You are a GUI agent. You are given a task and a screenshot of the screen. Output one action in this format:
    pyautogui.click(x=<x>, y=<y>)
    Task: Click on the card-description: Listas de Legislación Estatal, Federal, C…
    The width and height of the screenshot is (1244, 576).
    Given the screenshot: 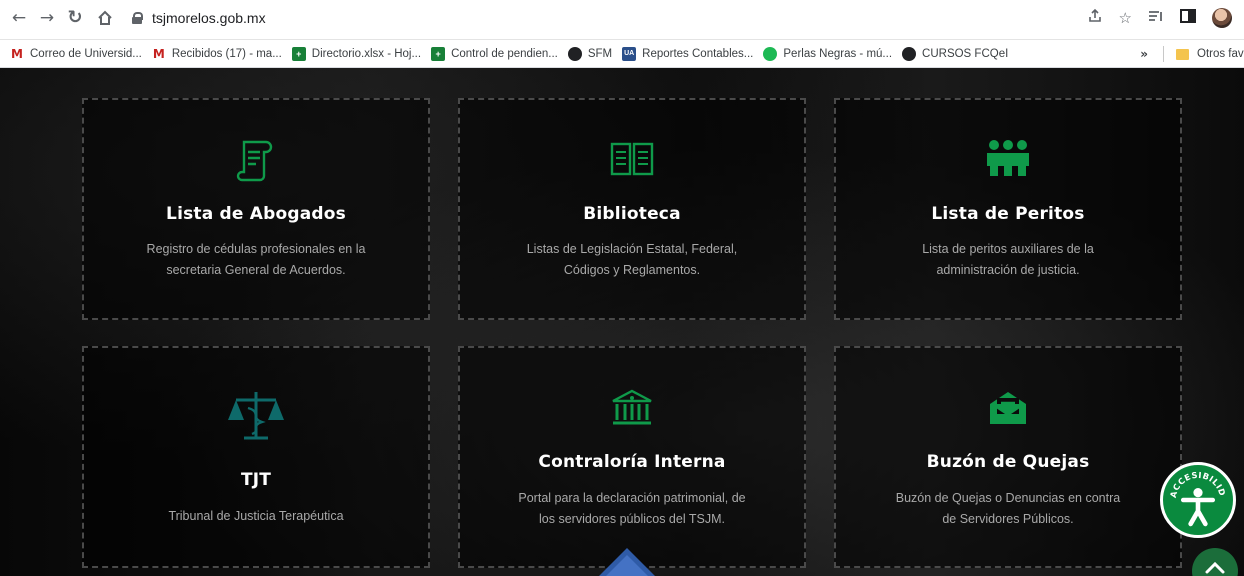 What is the action you would take?
    pyautogui.click(x=632, y=259)
    